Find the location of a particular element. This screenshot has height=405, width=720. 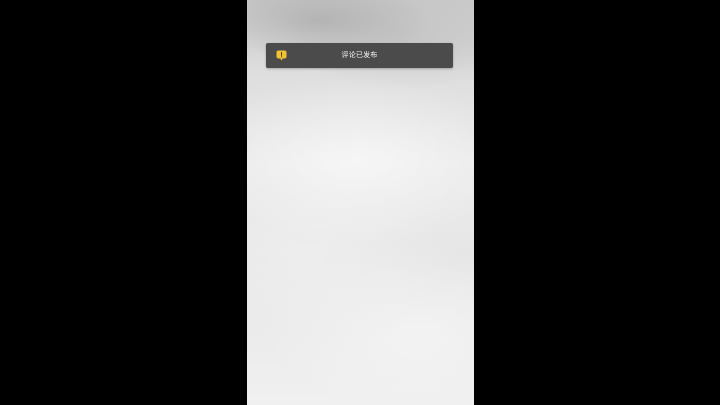

toast-notification: 评论已发布 is located at coordinates (359, 55).